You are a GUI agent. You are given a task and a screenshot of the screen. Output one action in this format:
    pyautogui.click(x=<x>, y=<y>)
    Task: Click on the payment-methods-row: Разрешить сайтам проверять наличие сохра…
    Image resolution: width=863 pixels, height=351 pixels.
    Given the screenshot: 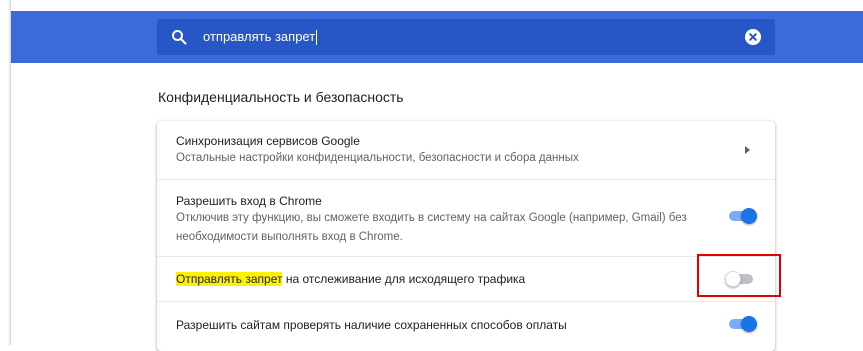 What is the action you would take?
    pyautogui.click(x=466, y=326)
    